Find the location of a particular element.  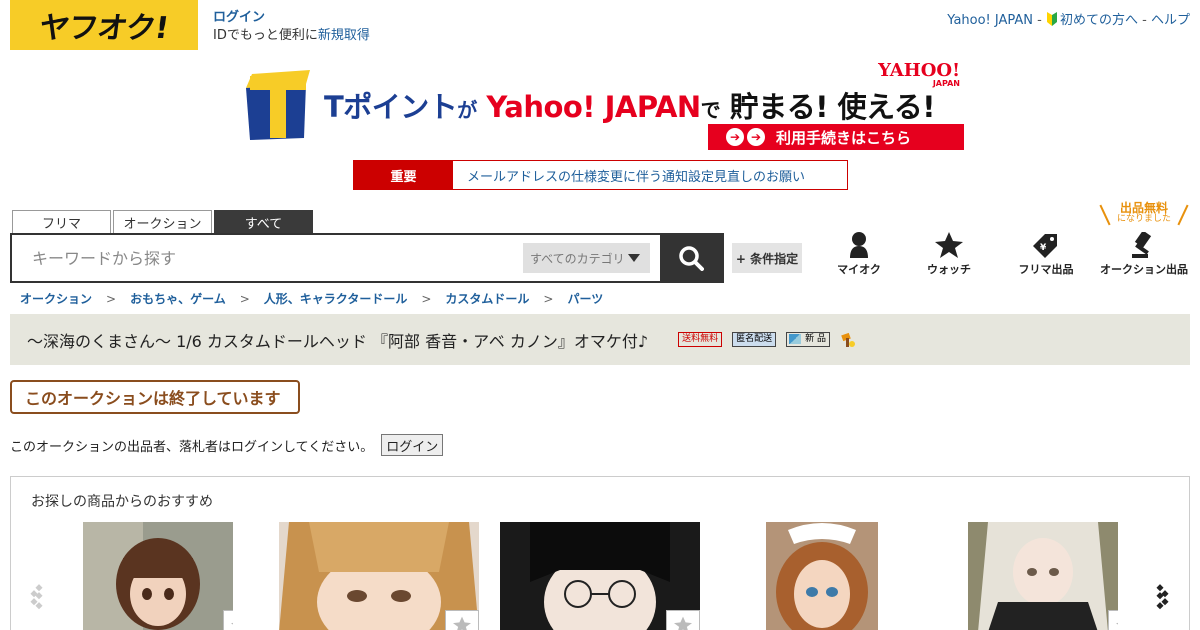

hammer-mascot-icon is located at coordinates (848, 339).